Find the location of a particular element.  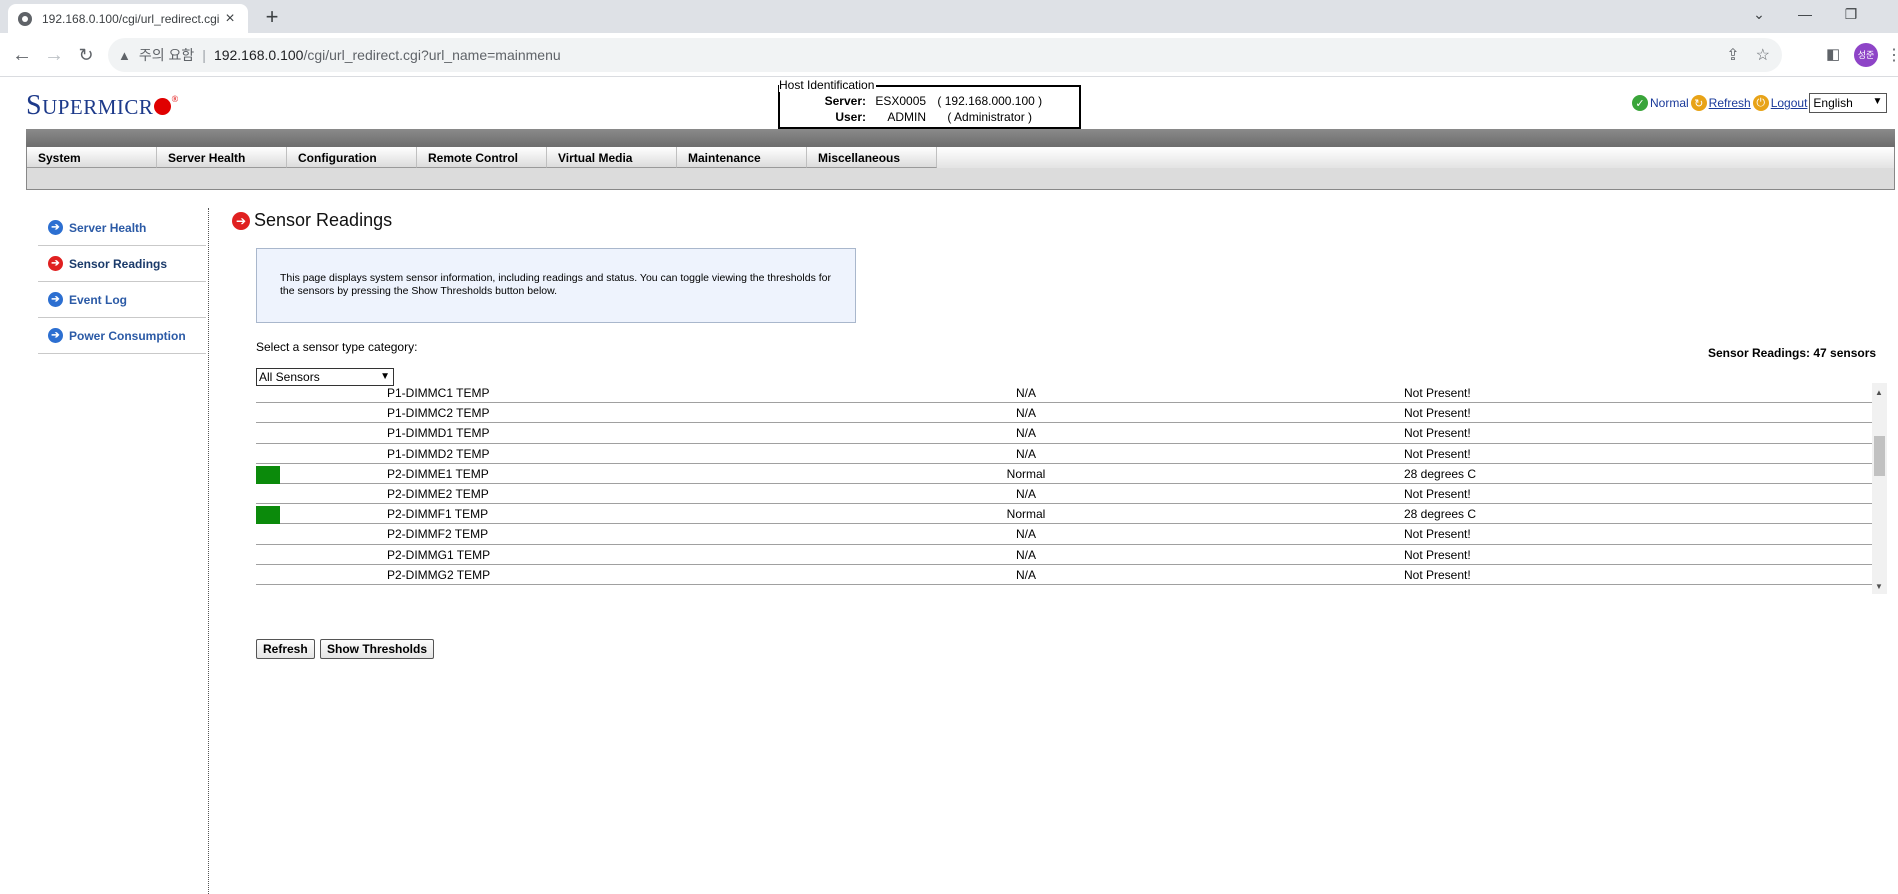

sensor-status: Normal is located at coordinates (1026, 473).